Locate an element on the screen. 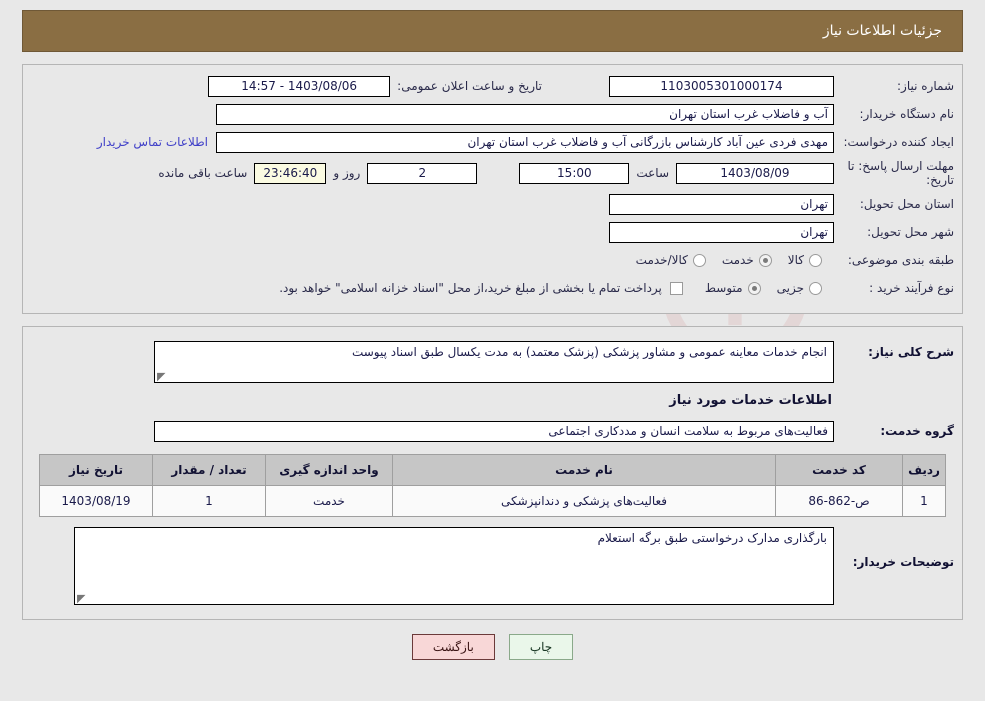  purchase-type-radio-motevaset is located at coordinates (754, 288).